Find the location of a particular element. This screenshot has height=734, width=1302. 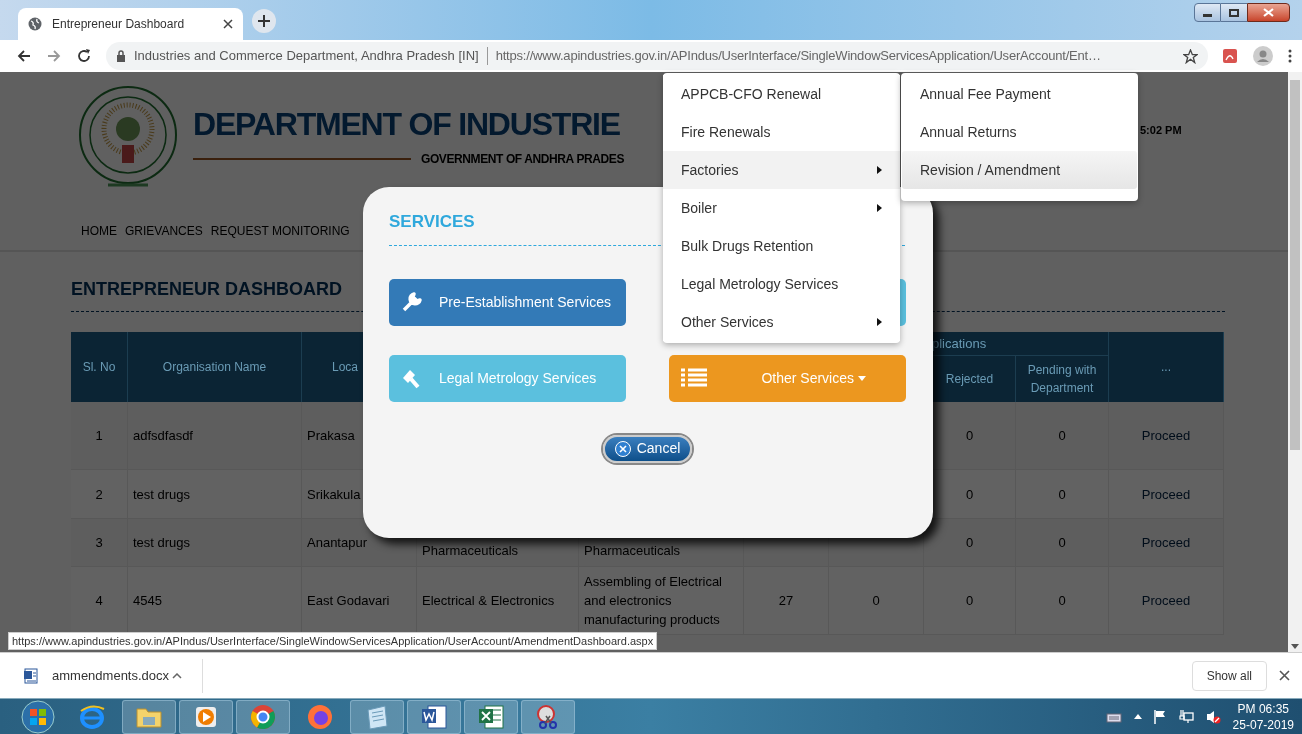

page-subtitle: GOVERNMENT OF ANDHRA PRADES is located at coordinates (522, 159).